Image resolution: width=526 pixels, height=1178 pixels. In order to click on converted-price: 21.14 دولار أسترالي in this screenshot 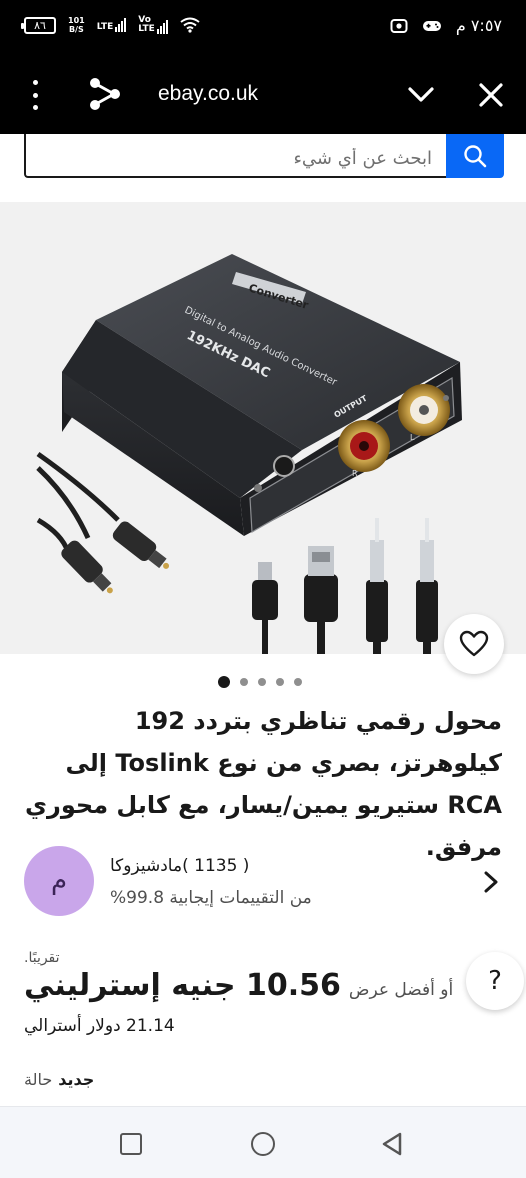, I will do `click(99, 1026)`.